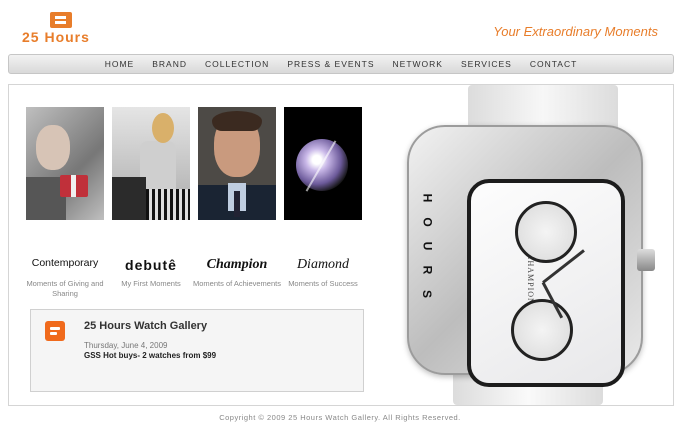 The height and width of the screenshot is (434, 680). Describe the element at coordinates (323, 163) in the screenshot. I see `diamond-photo` at that location.